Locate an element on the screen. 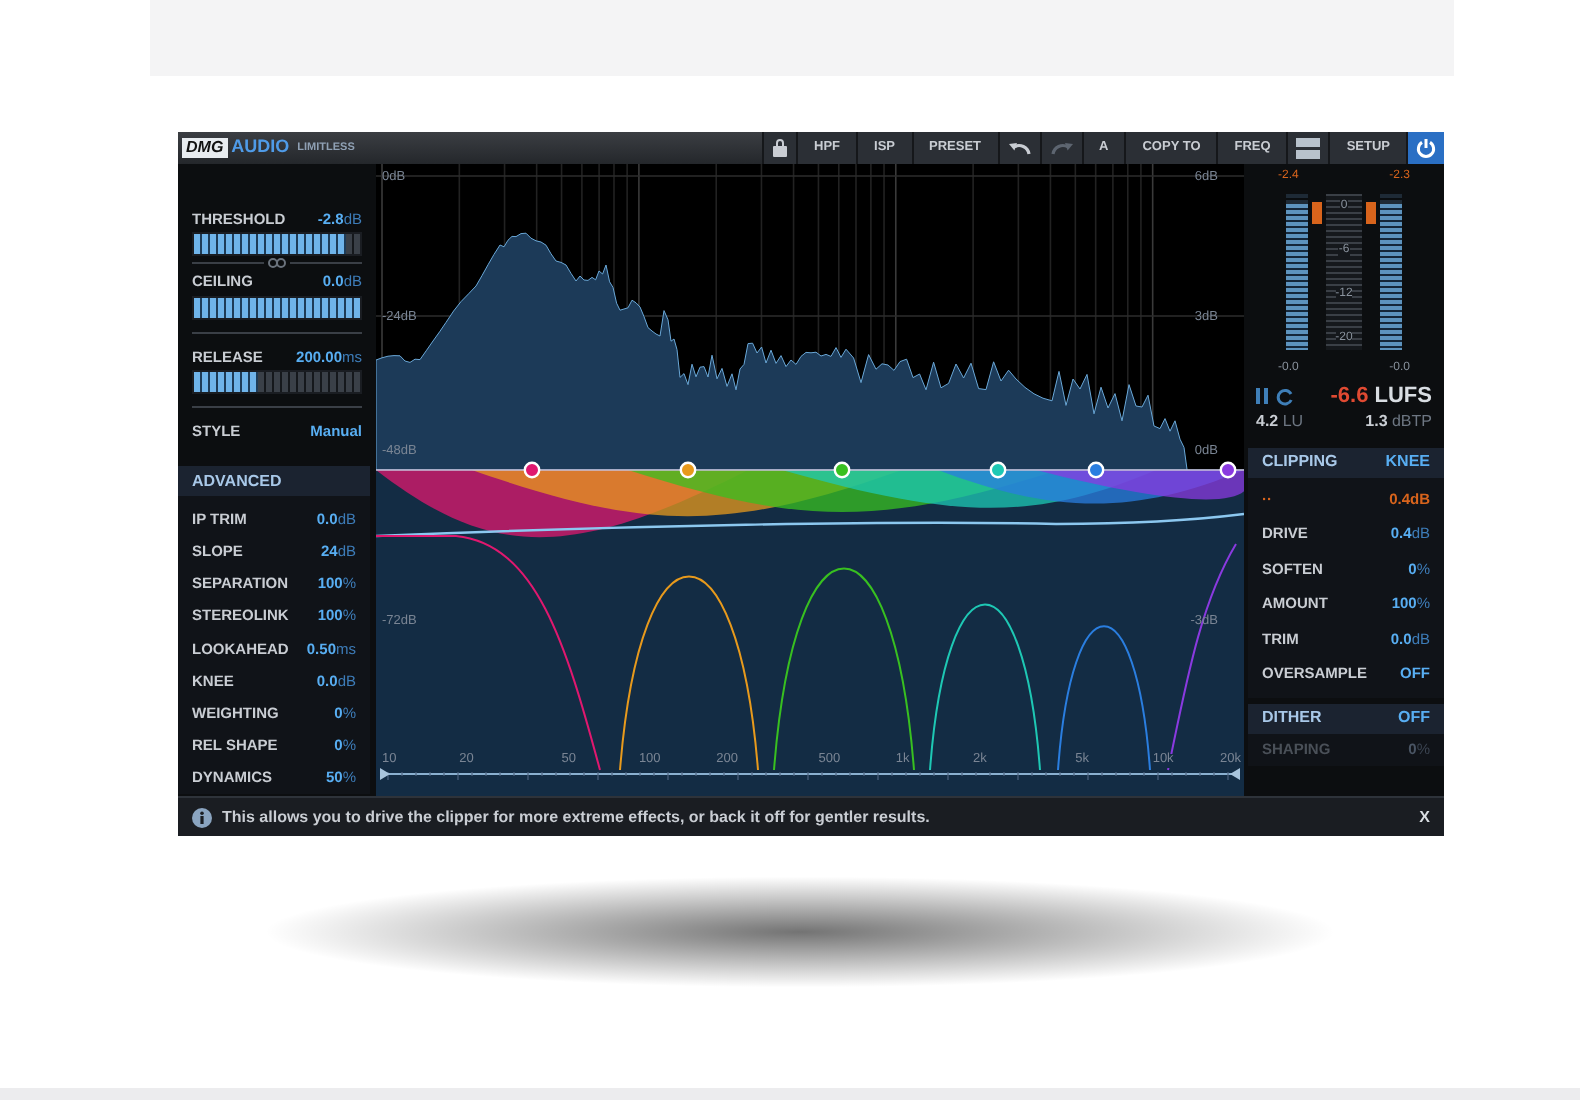 The height and width of the screenshot is (1100, 1580). layout-icon is located at coordinates (1308, 148).